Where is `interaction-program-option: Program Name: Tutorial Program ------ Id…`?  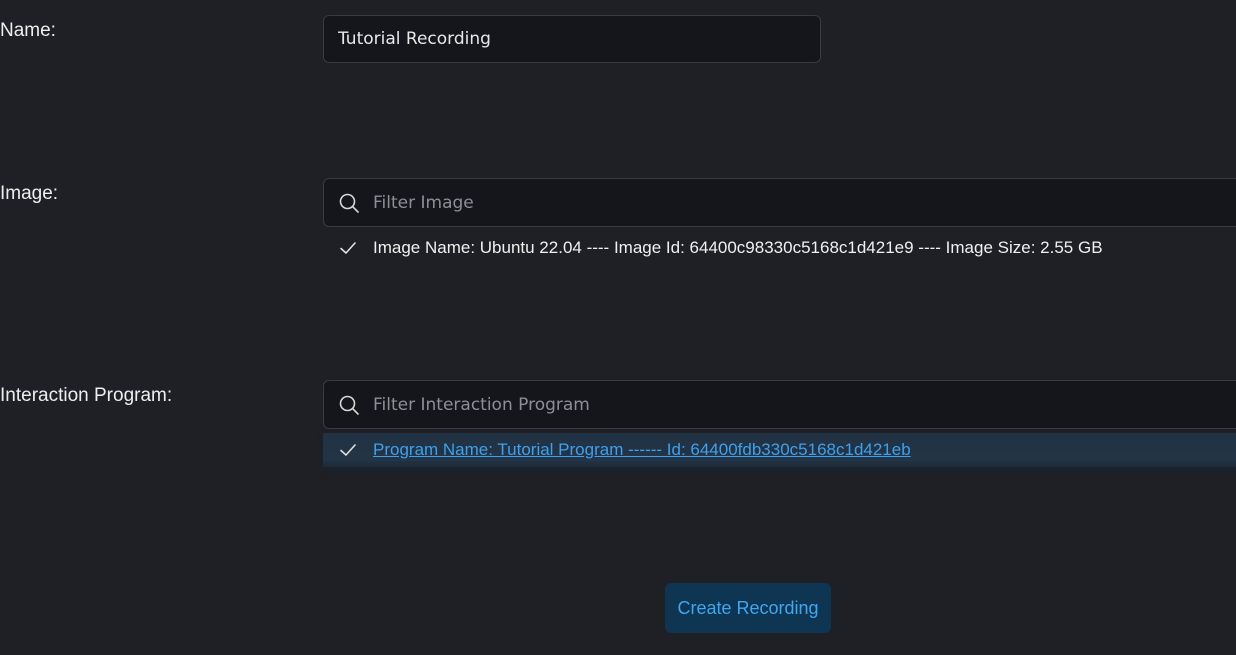
interaction-program-option: Program Name: Tutorial Program ------ Id… is located at coordinates (779, 450).